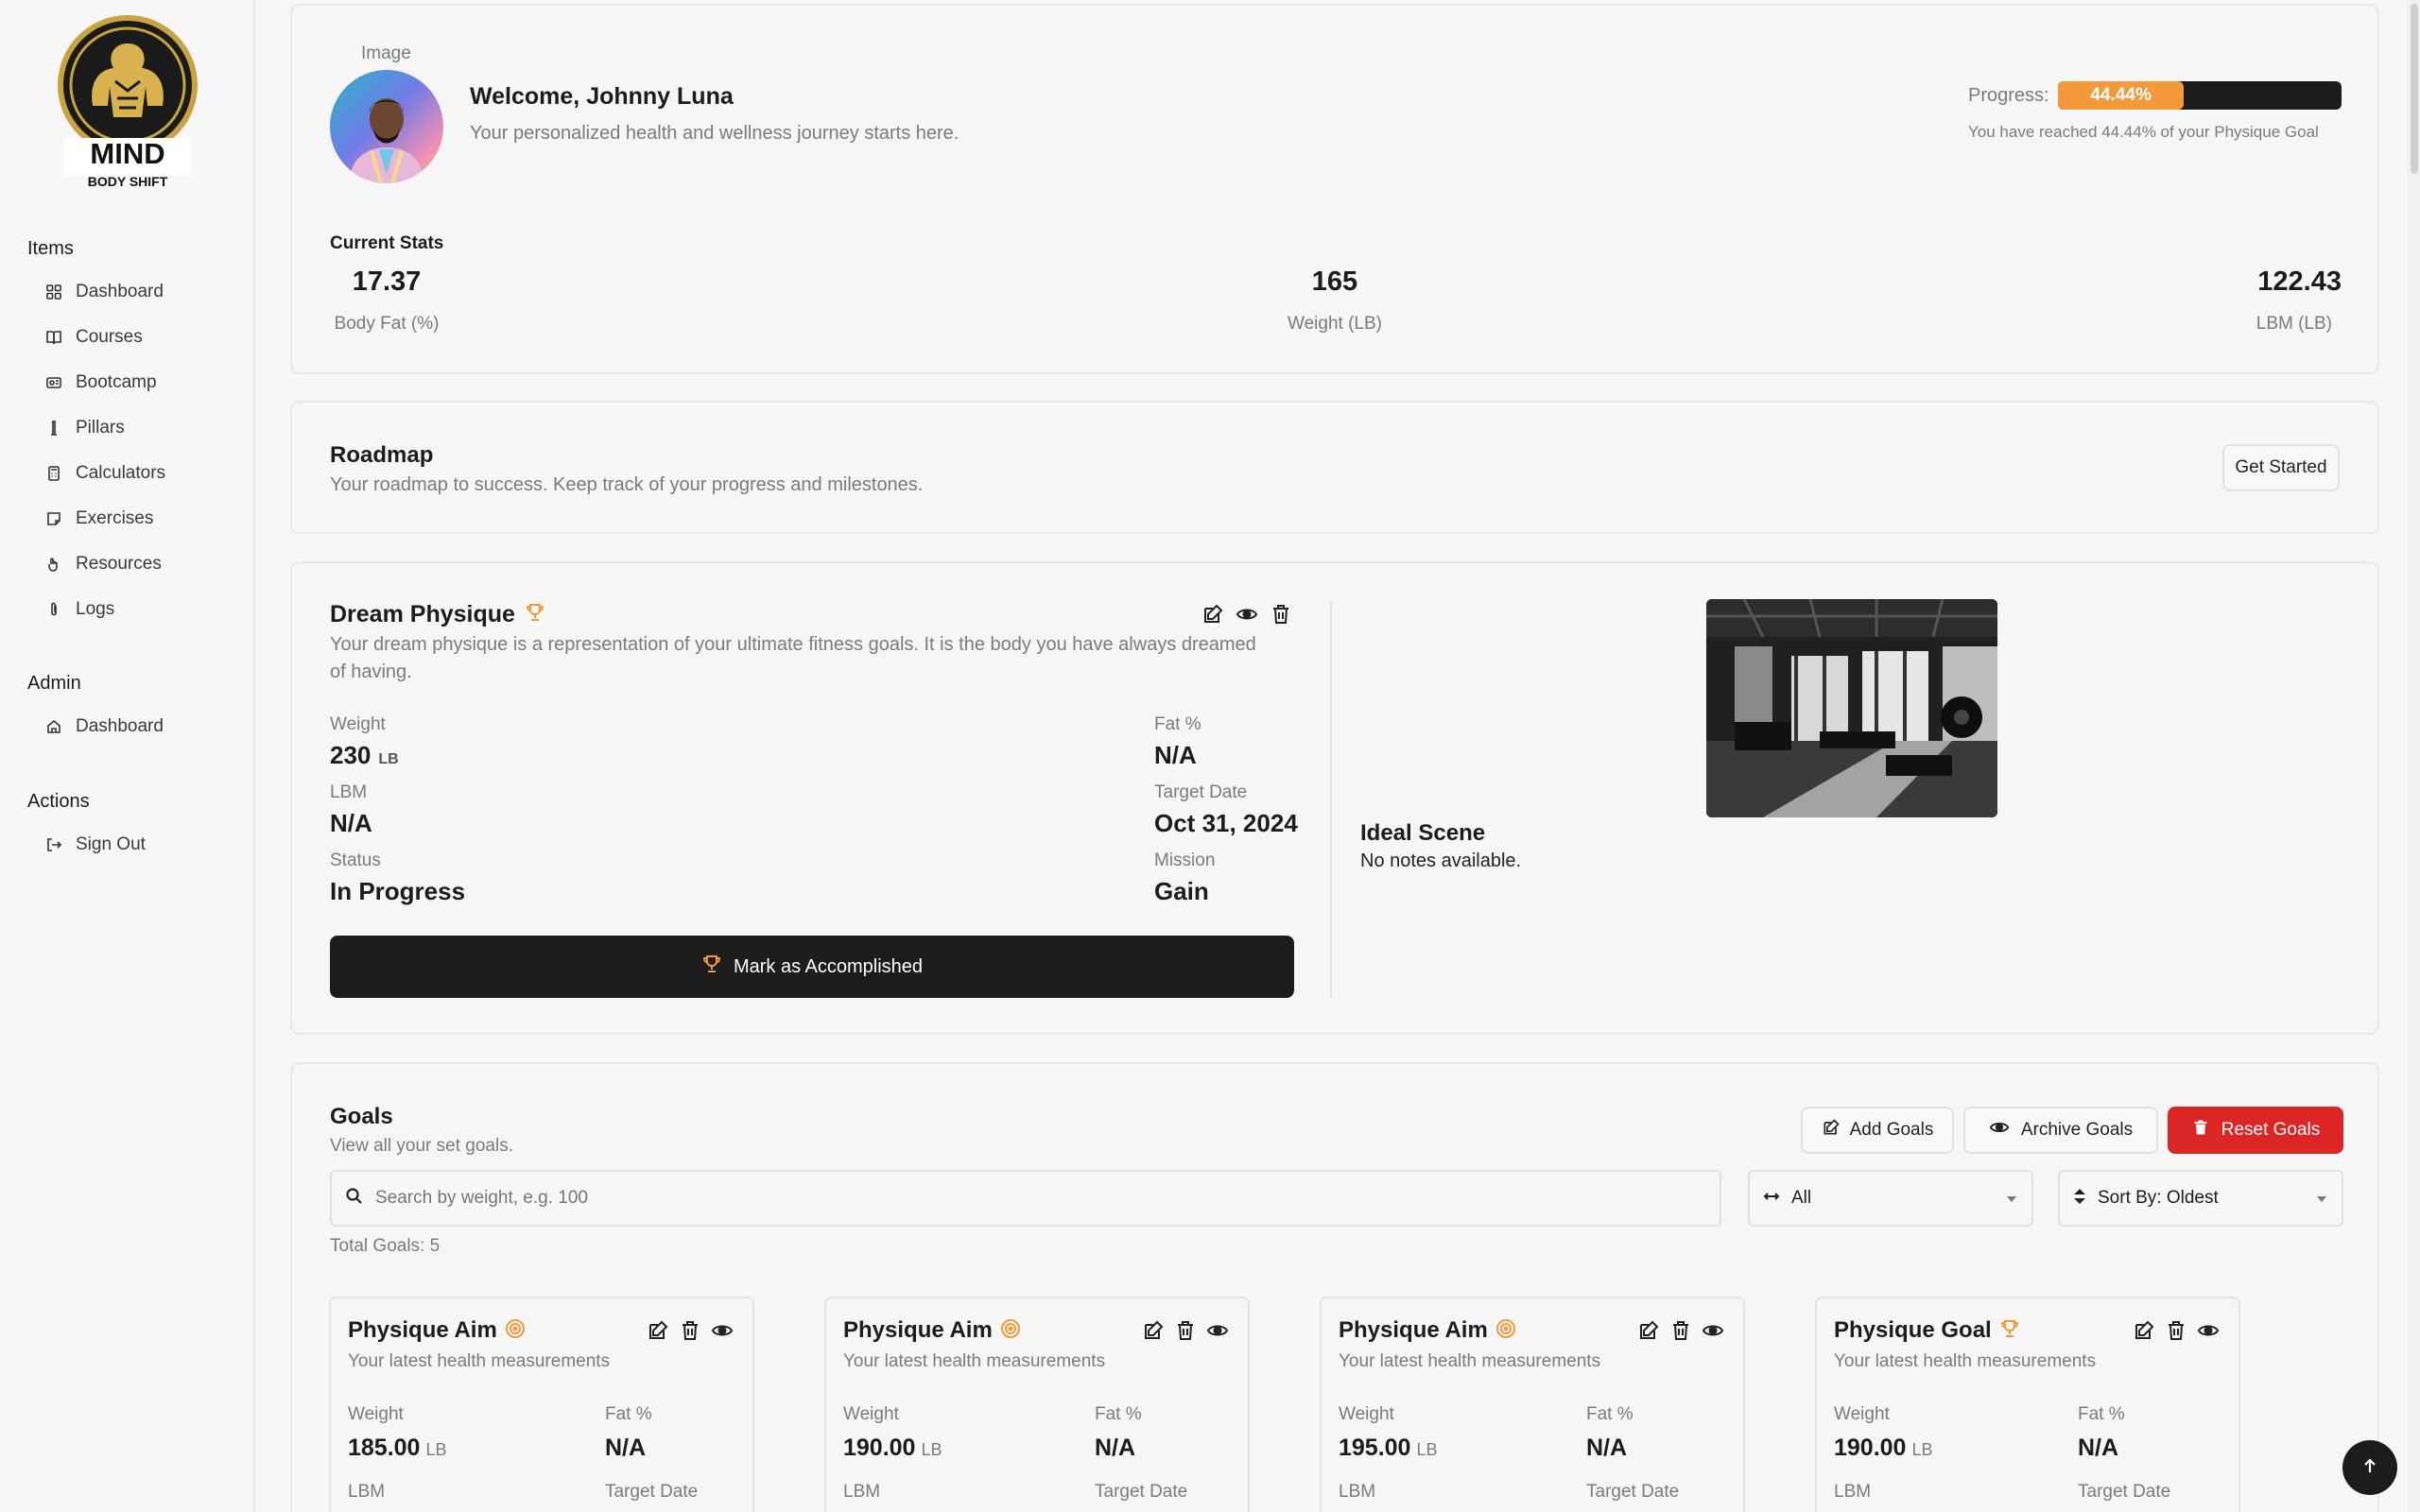  I want to click on divider, so click(1331, 799).